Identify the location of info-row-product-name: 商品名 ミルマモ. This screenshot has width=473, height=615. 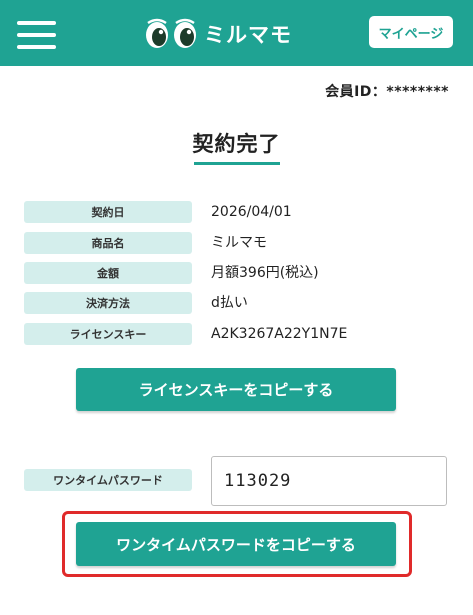
(239, 243).